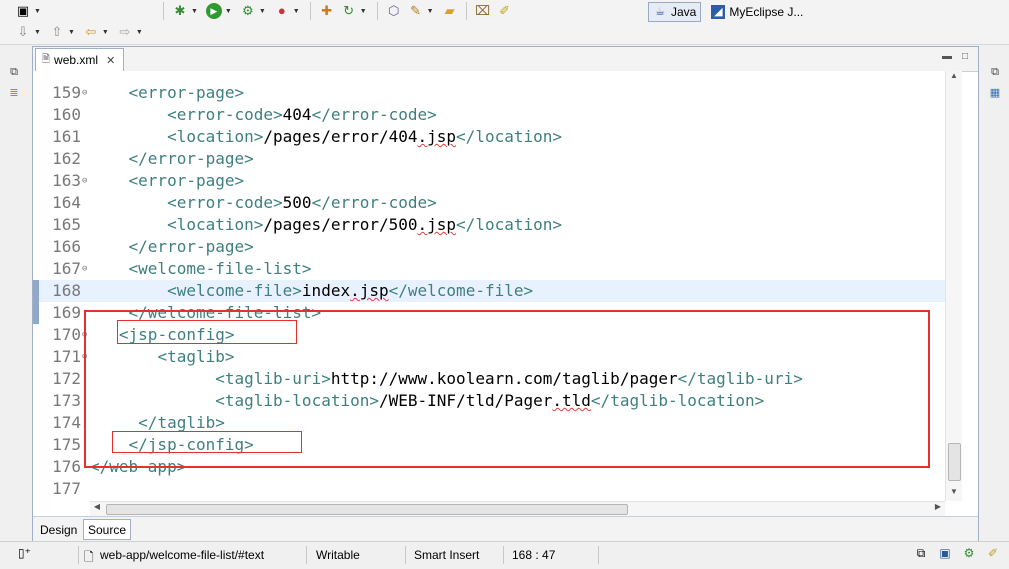 The image size is (1009, 569). Describe the element at coordinates (57, 32) in the screenshot. I see `next-annotation-icon: ⇧` at that location.